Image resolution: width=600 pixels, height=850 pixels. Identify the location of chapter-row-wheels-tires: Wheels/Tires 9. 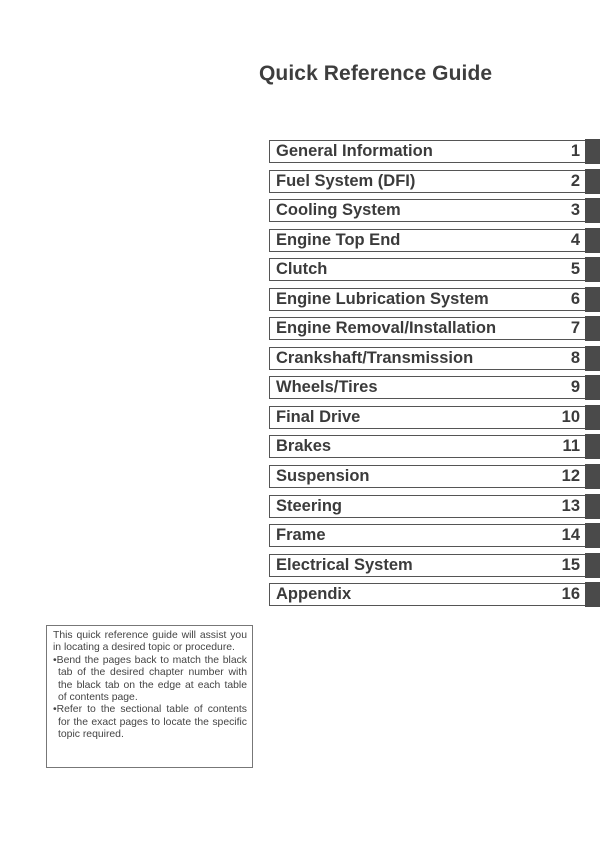
(434, 388).